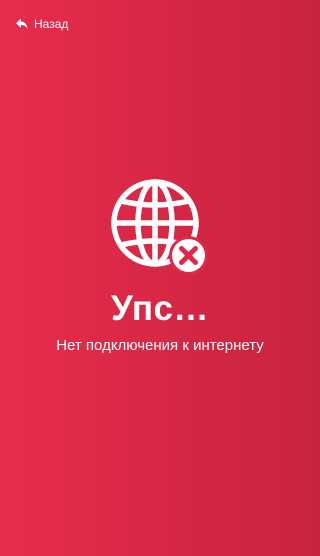 The image size is (320, 556). I want to click on back-button: Назад, so click(41, 24).